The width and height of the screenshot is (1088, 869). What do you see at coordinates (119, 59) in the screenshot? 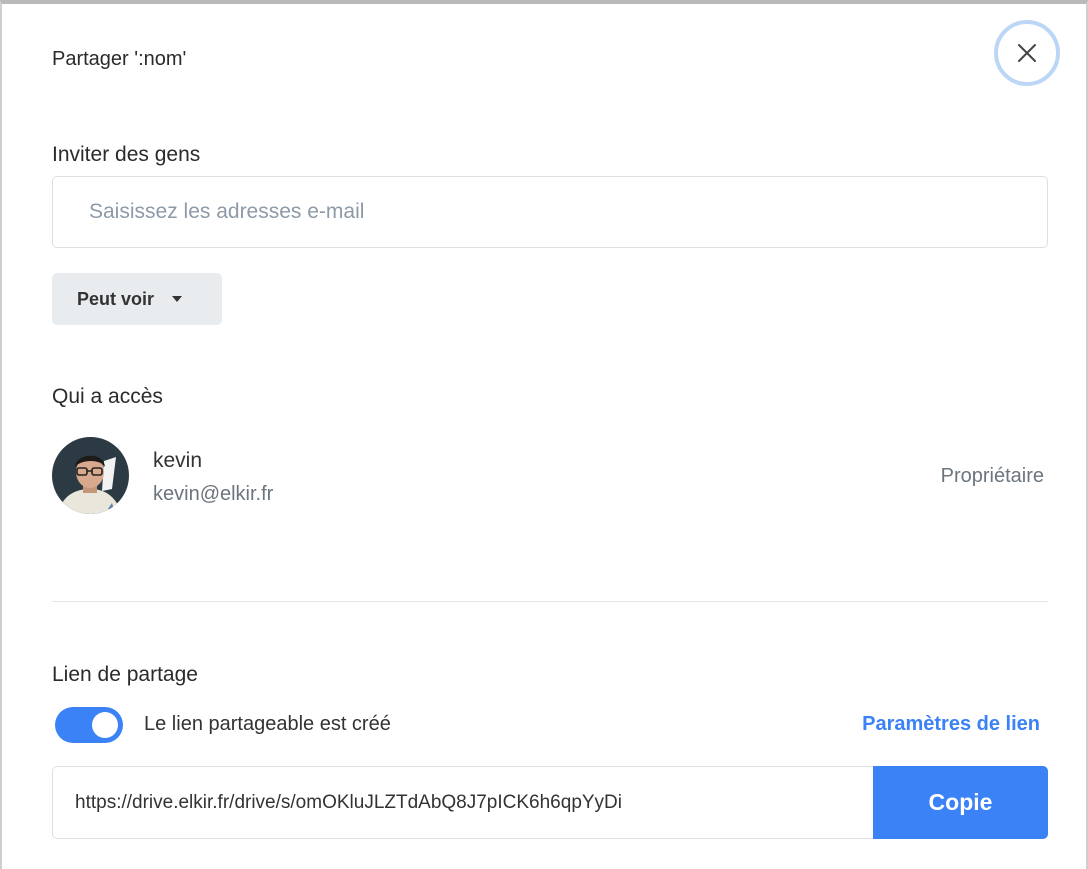
I see `dialog-title: Partager ':nom'` at bounding box center [119, 59].